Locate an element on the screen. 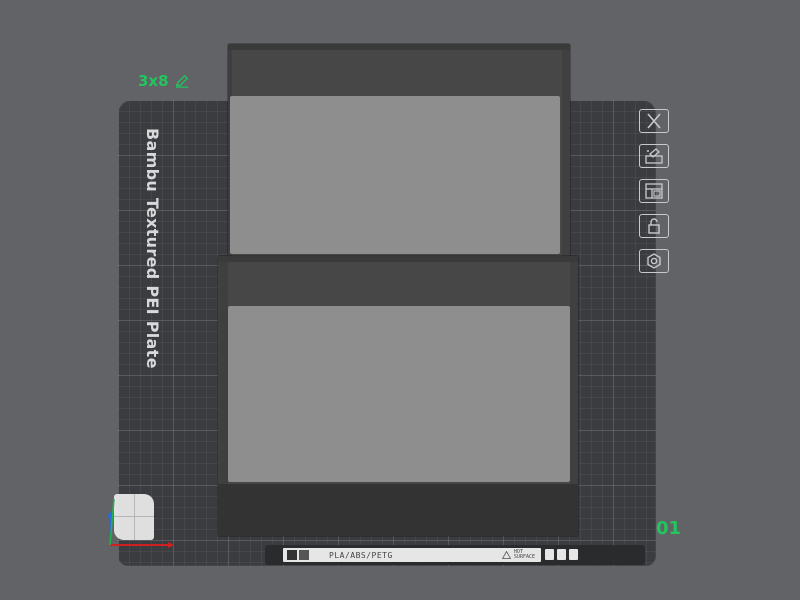 The height and width of the screenshot is (600, 800). delete-plate-button is located at coordinates (654, 121).